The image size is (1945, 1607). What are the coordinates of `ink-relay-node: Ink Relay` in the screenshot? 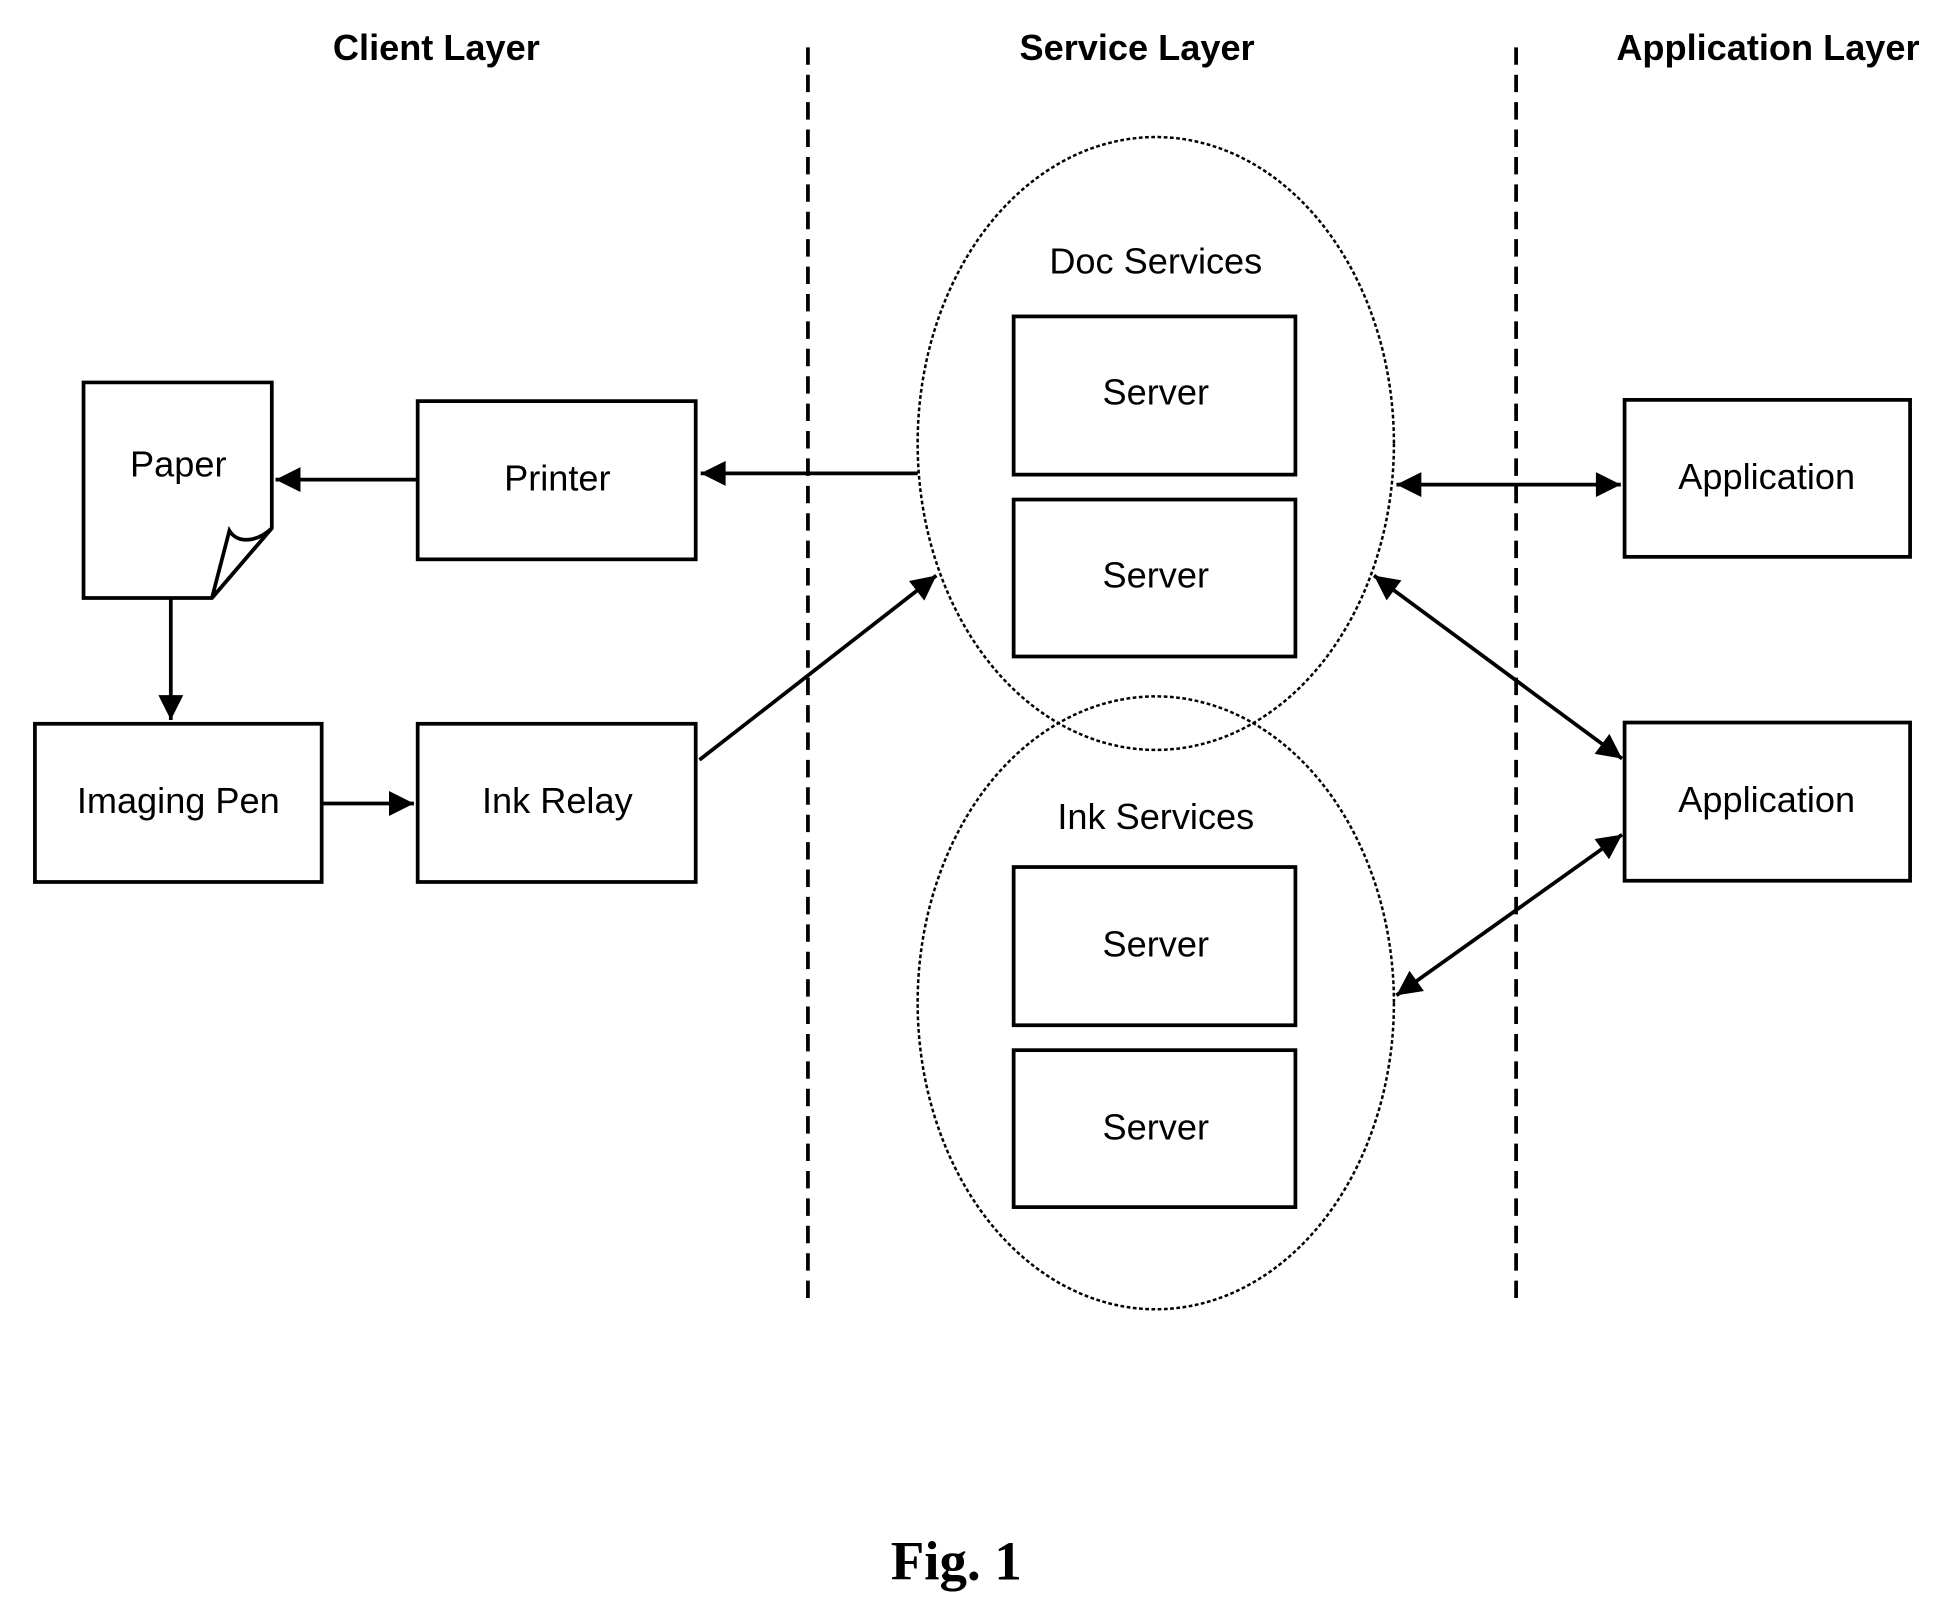 It's located at (556, 802).